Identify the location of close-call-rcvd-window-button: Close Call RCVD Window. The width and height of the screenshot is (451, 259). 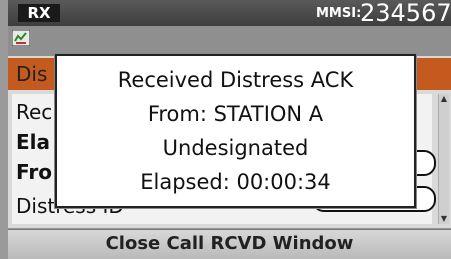
(229, 244).